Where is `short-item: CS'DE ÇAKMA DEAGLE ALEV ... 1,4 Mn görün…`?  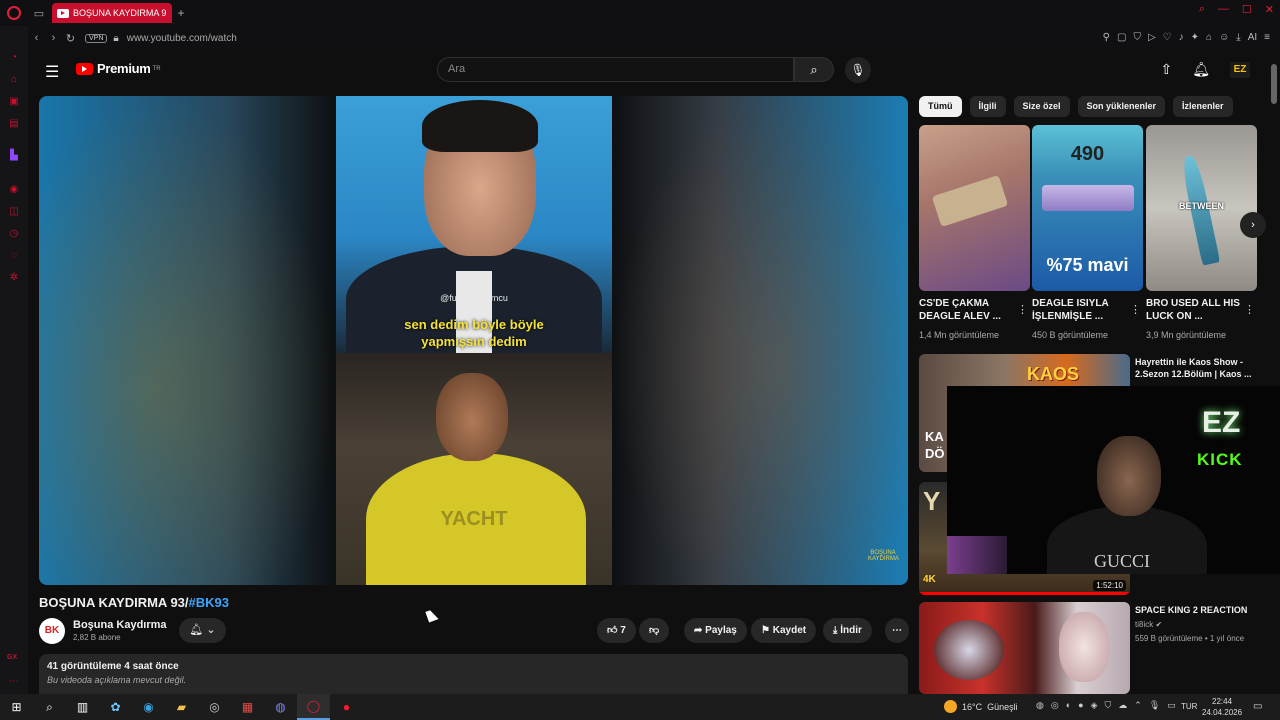 short-item: CS'DE ÇAKMA DEAGLE ALEV ... 1,4 Mn görün… is located at coordinates (974, 240).